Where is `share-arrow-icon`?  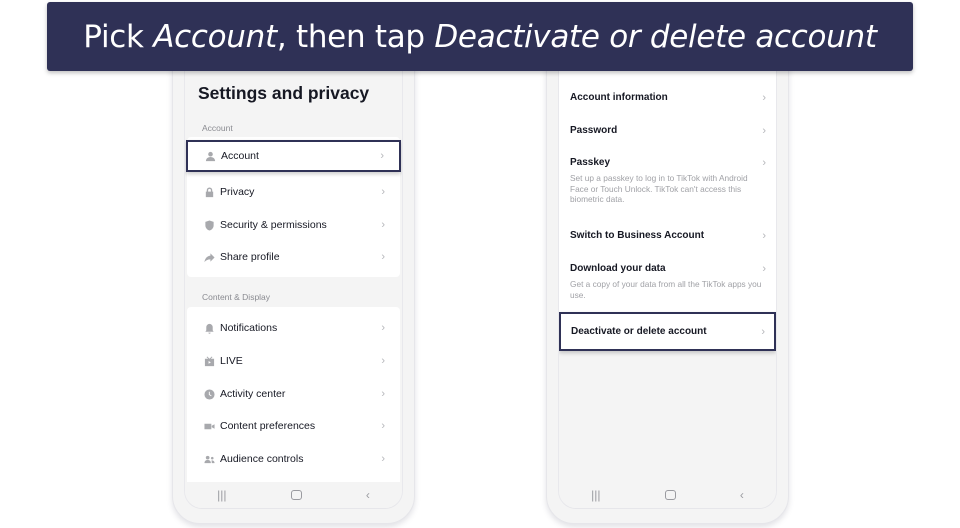
share-arrow-icon is located at coordinates (209, 257).